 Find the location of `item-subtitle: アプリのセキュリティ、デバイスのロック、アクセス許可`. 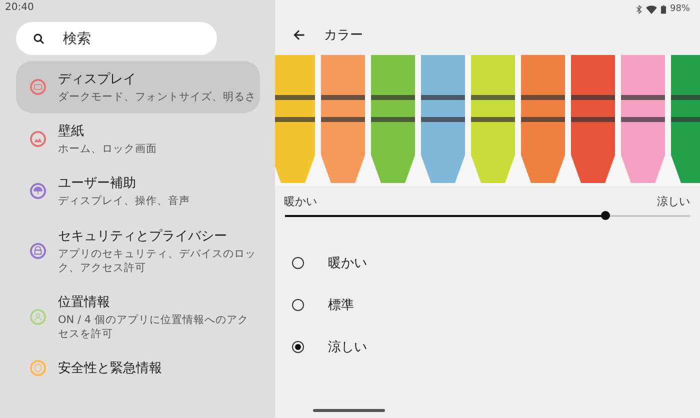

item-subtitle: アプリのセキュリティ、デバイスのロック、アクセス許可 is located at coordinates (157, 260).